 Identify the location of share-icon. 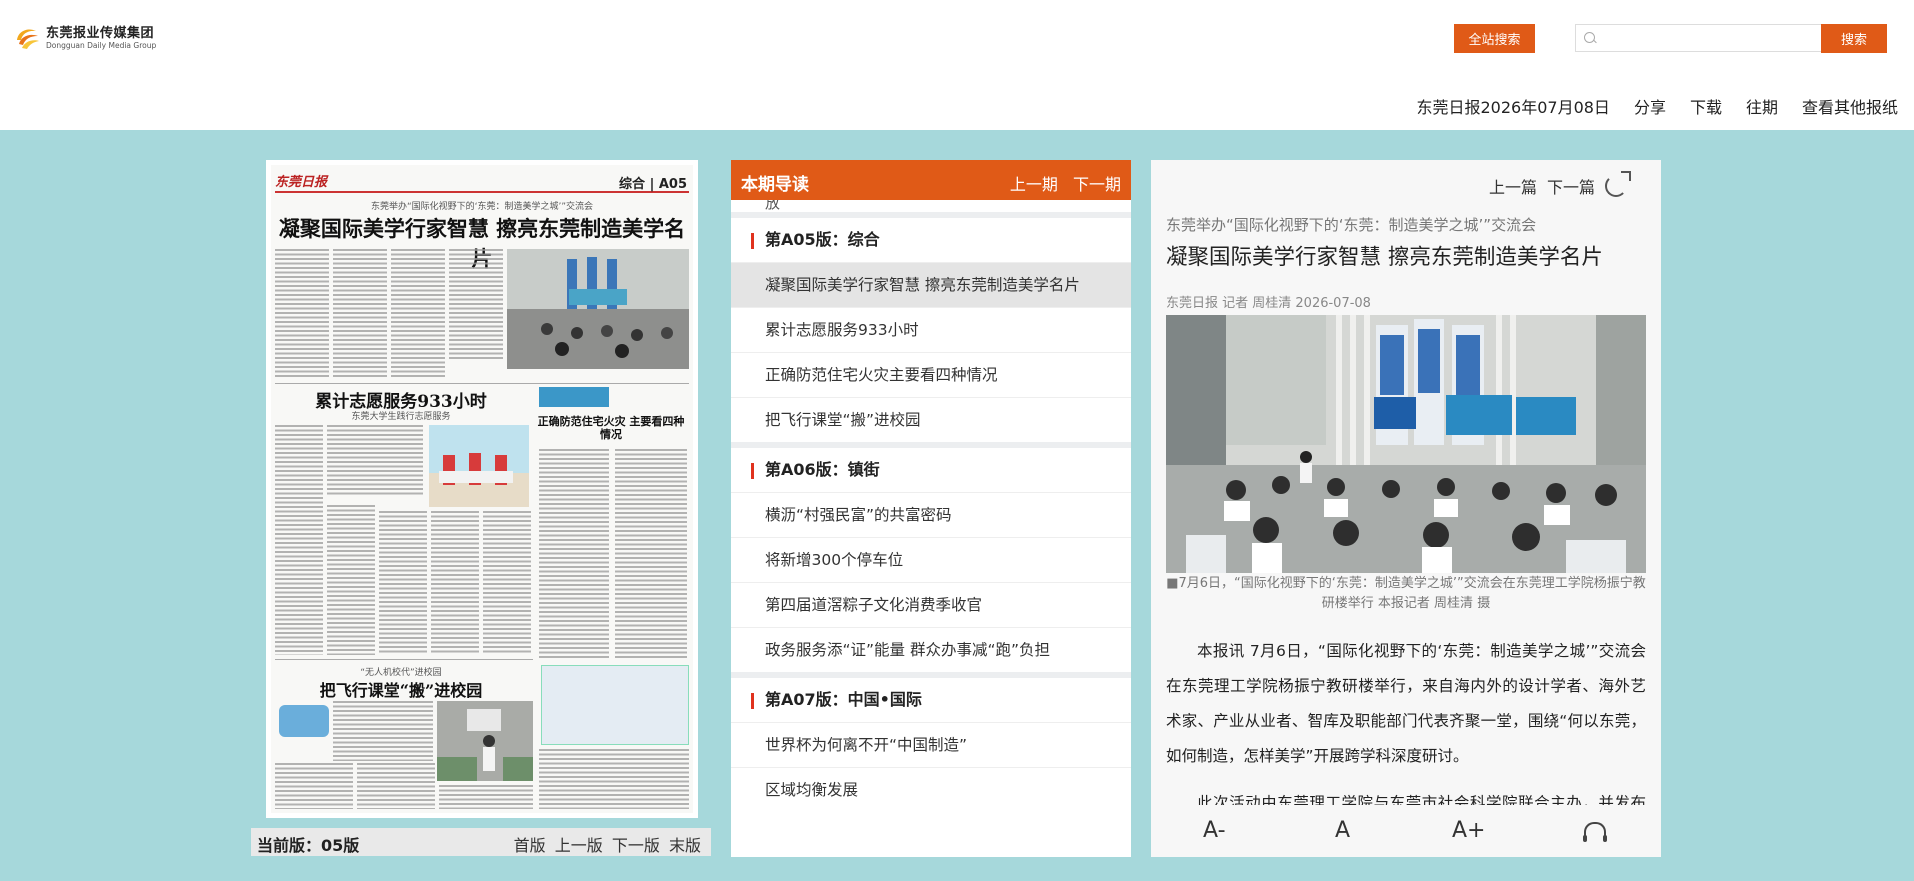
(1618, 184).